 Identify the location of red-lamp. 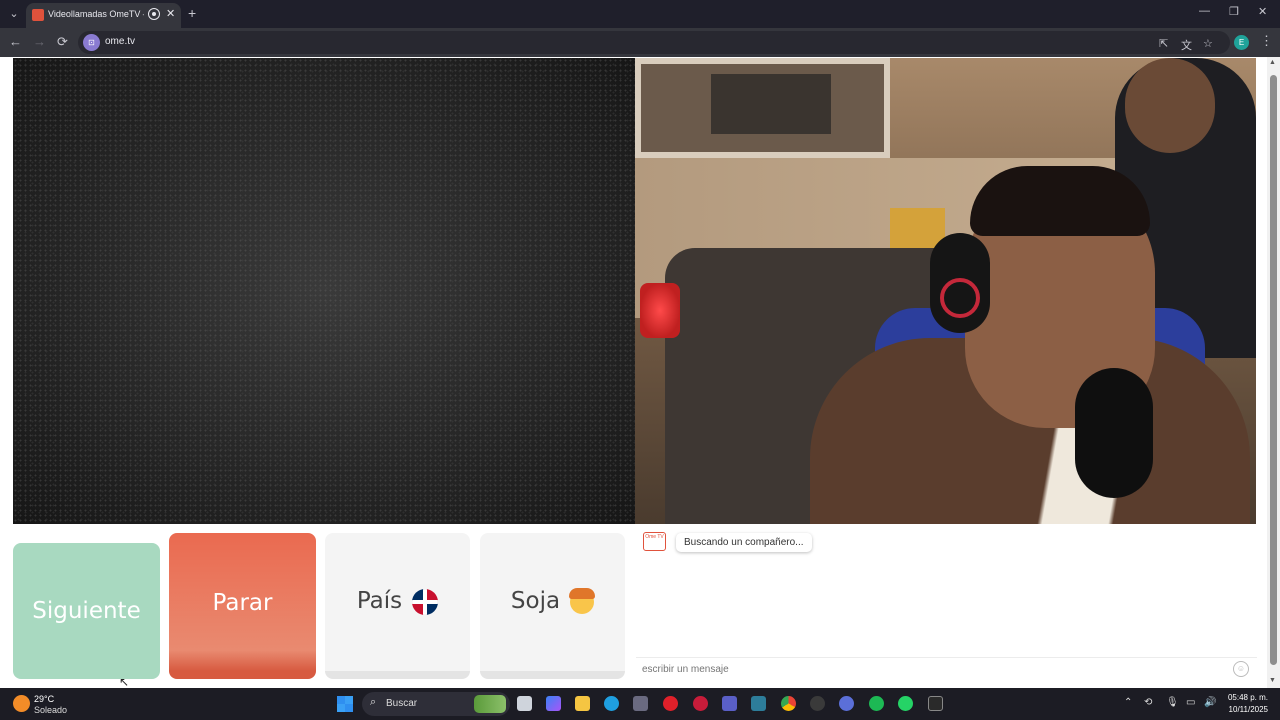
(660, 310).